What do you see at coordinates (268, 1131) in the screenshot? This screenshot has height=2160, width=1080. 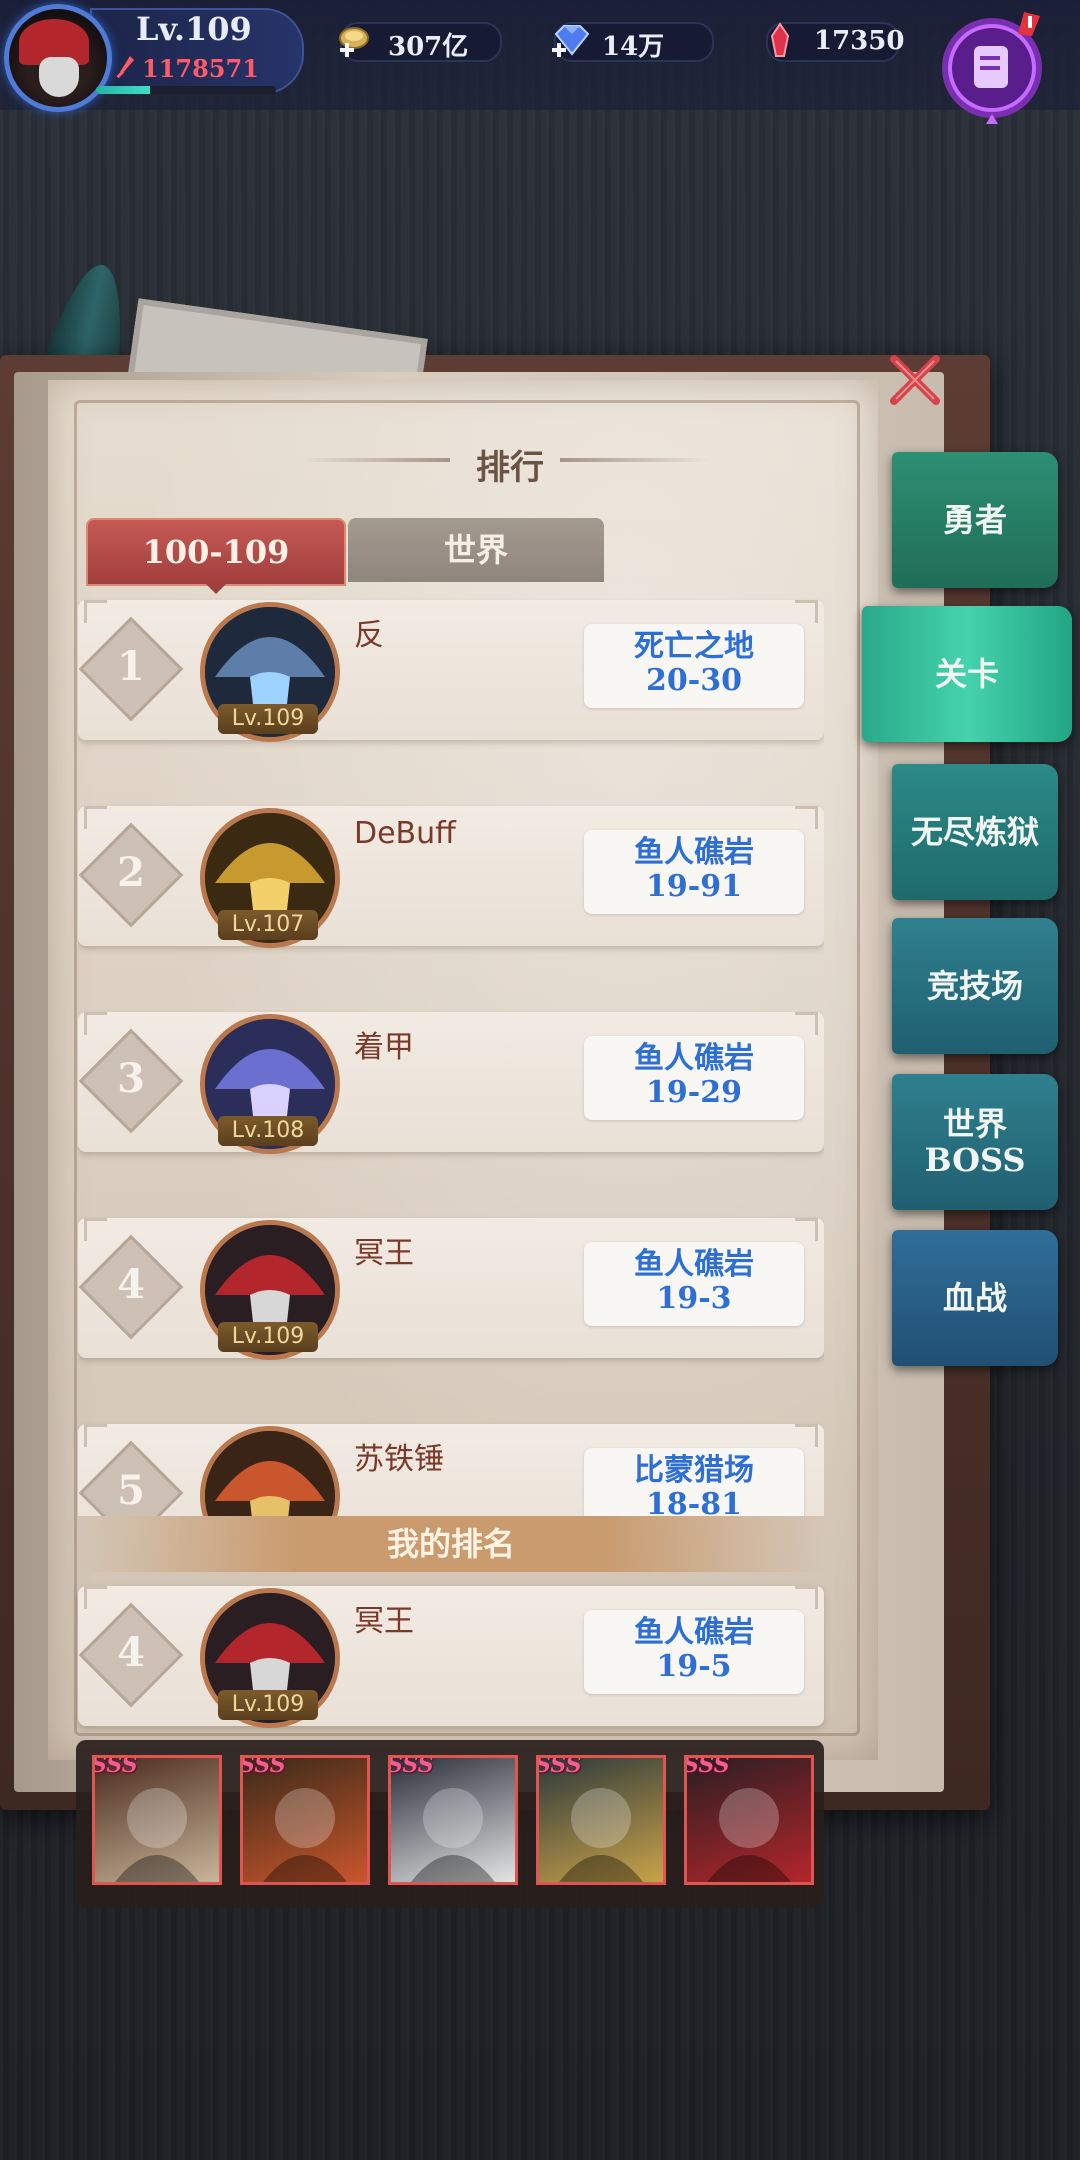 I see `level-tag: Lv.108` at bounding box center [268, 1131].